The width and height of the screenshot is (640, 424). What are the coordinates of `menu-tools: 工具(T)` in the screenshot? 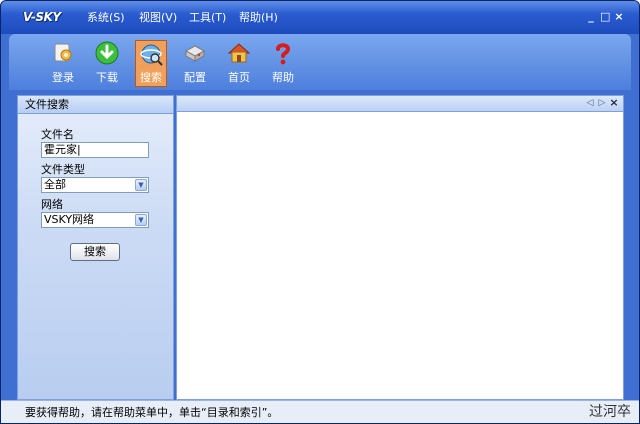 It's located at (207, 18).